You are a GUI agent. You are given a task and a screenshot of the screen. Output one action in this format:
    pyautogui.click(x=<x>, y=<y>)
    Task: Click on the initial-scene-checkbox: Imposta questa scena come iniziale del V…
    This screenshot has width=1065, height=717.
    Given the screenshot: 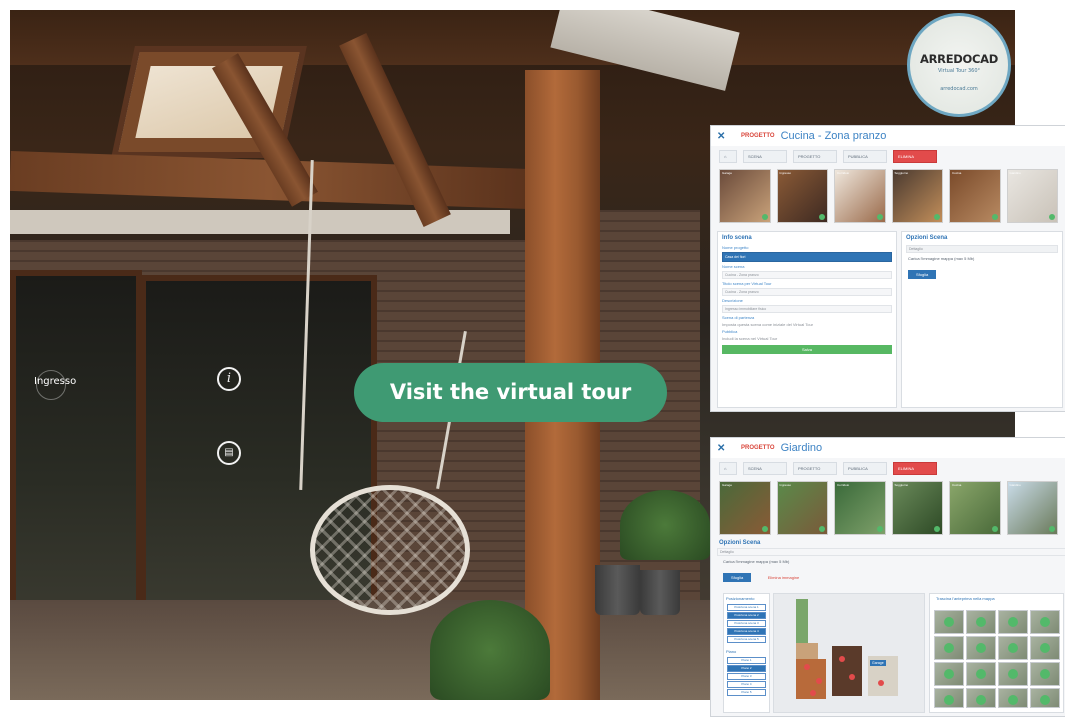 What is the action you would take?
    pyautogui.click(x=807, y=324)
    